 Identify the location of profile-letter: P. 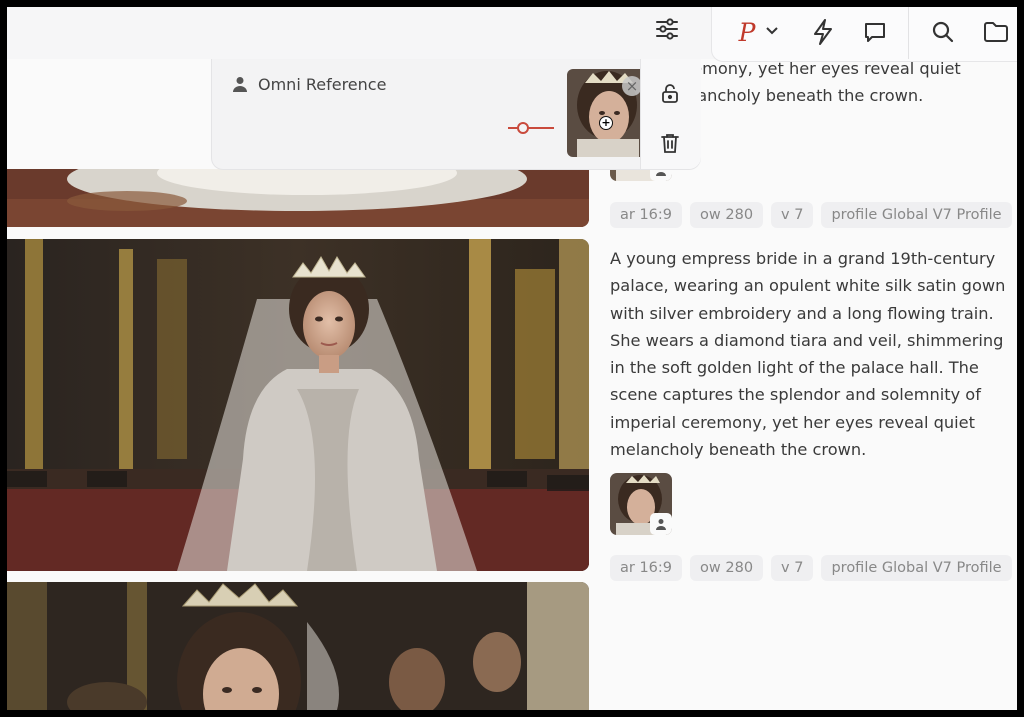
(747, 32).